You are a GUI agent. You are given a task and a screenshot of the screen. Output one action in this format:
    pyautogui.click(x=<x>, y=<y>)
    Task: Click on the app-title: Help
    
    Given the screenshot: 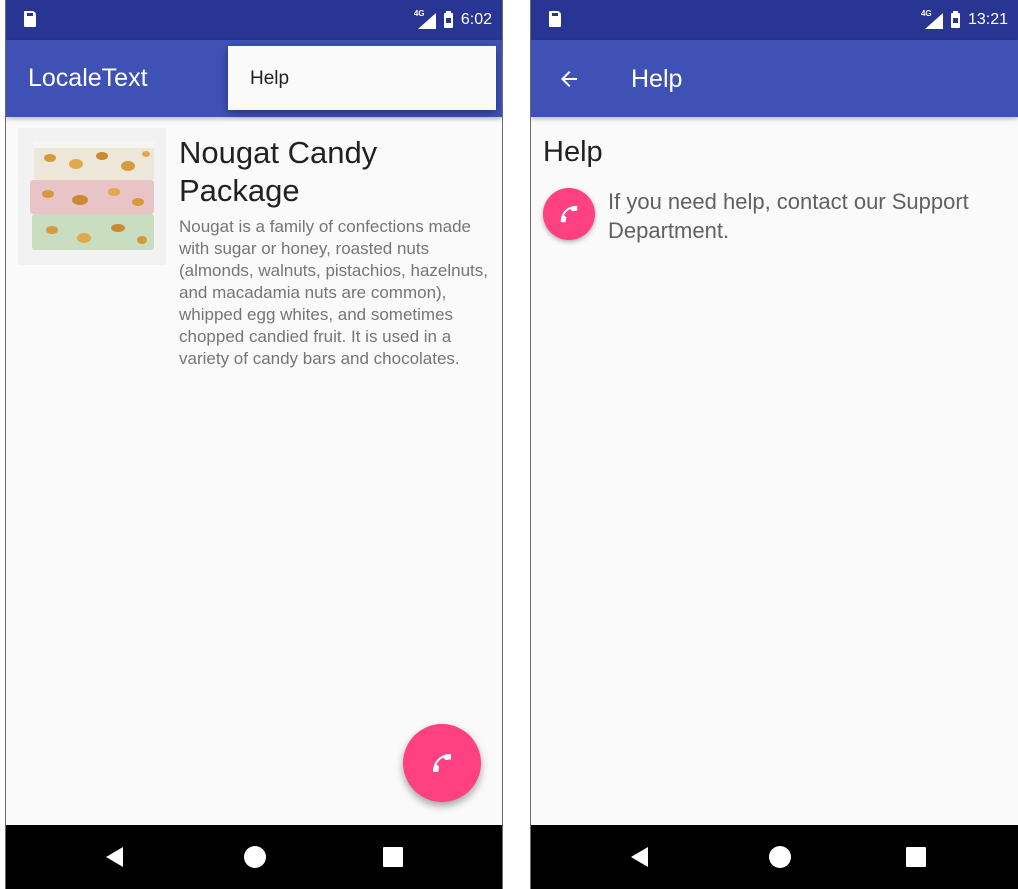 What is the action you would take?
    pyautogui.click(x=657, y=79)
    